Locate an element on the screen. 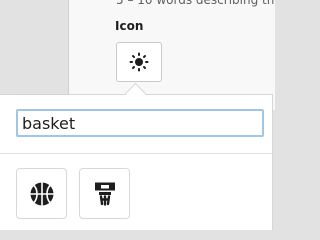 Image resolution: width=320 pixels, height=240 pixels. sun-icon is located at coordinates (139, 62).